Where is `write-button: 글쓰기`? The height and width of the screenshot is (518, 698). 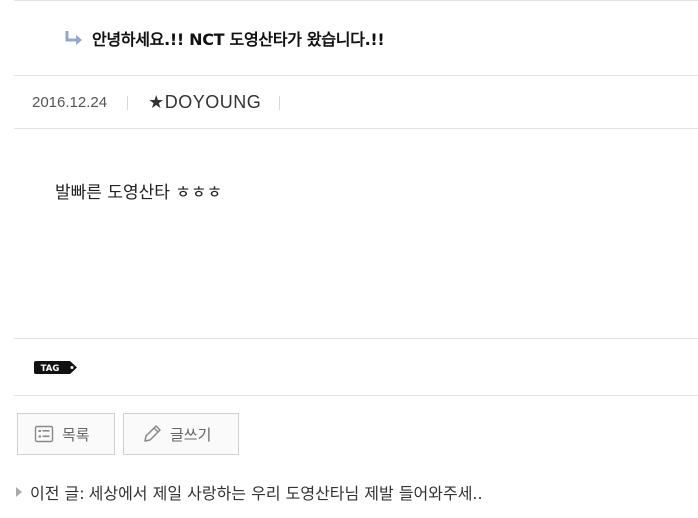
write-button: 글쓰기 is located at coordinates (181, 434).